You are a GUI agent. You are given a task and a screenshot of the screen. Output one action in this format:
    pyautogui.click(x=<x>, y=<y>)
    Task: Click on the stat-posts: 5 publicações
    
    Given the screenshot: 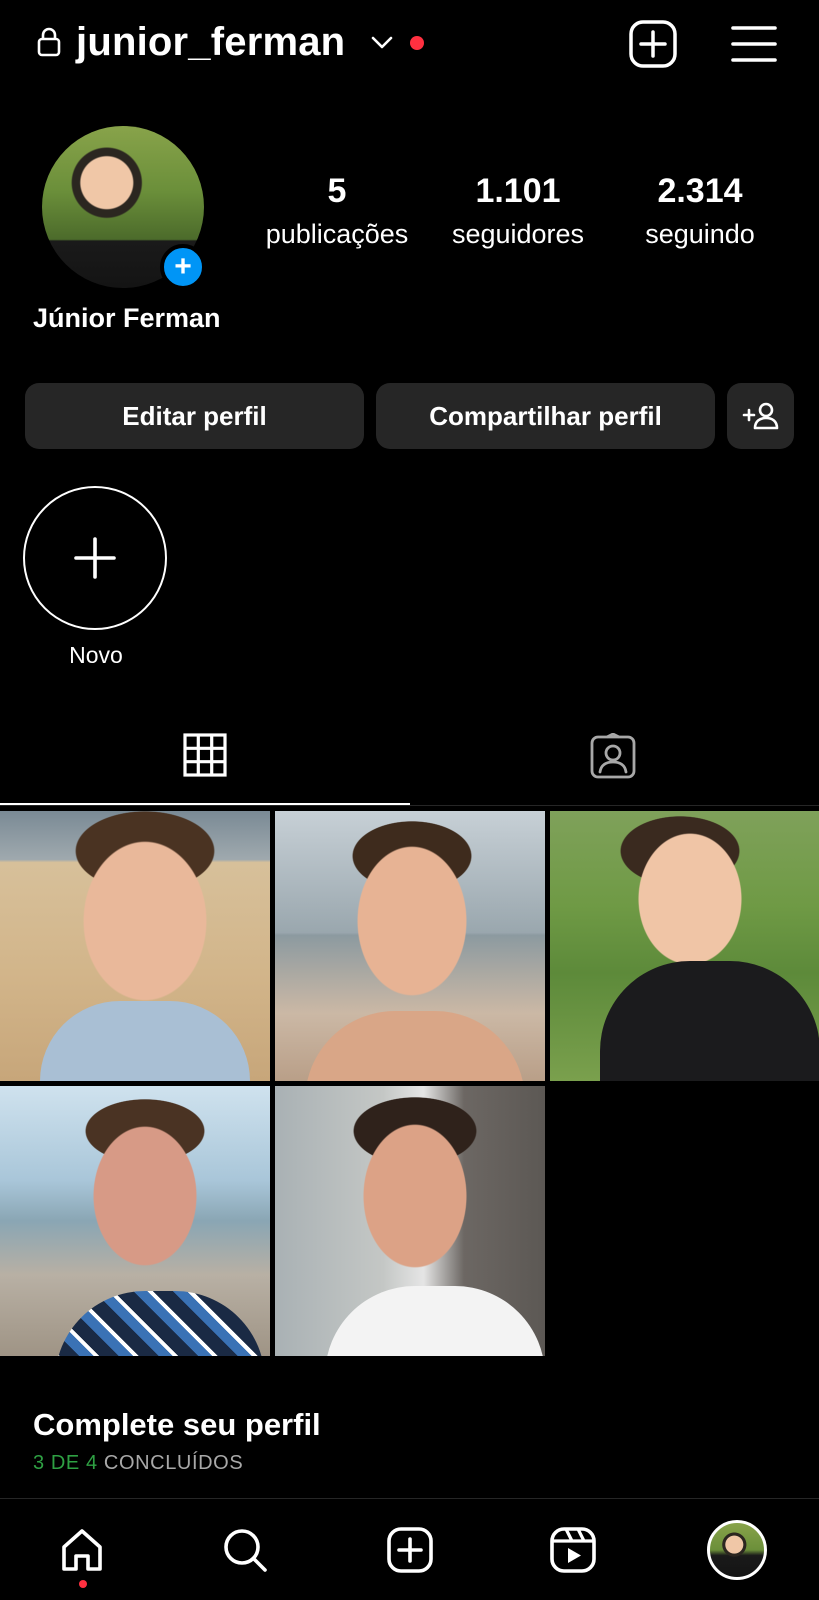 What is the action you would take?
    pyautogui.click(x=337, y=211)
    